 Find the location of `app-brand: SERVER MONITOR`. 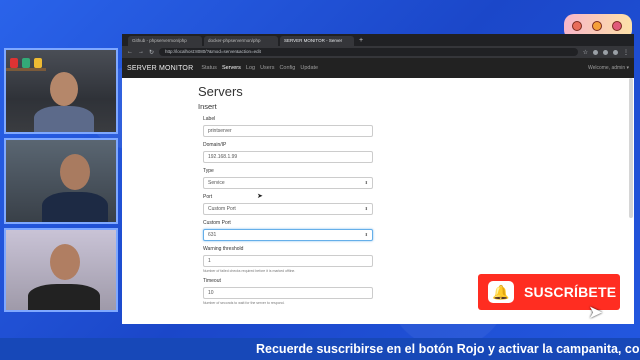

app-brand: SERVER MONITOR is located at coordinates (160, 68).